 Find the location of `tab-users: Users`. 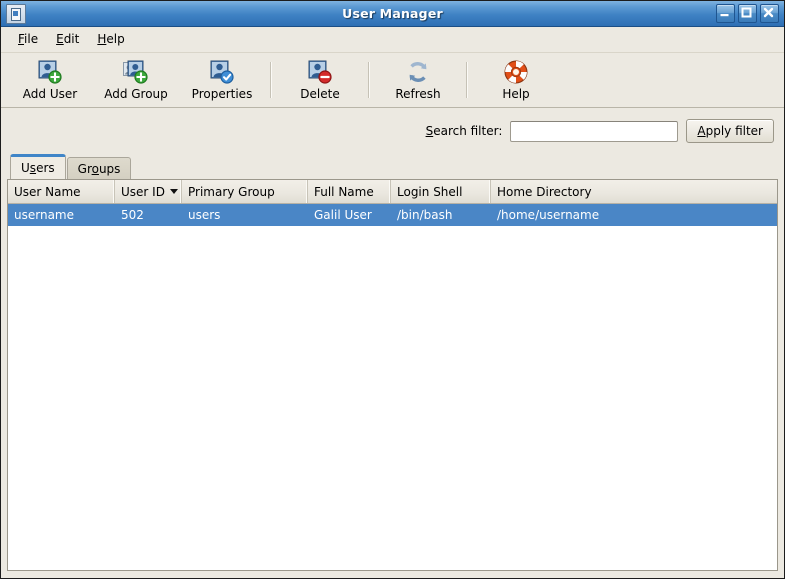

tab-users: Users is located at coordinates (38, 166).